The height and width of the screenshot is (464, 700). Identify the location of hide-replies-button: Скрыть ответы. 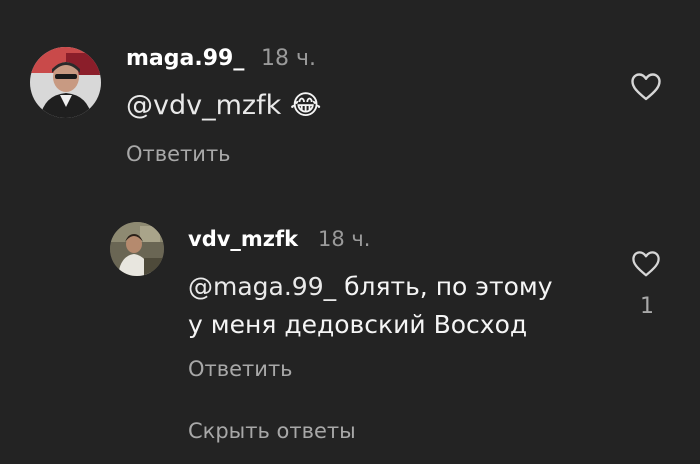
(272, 431).